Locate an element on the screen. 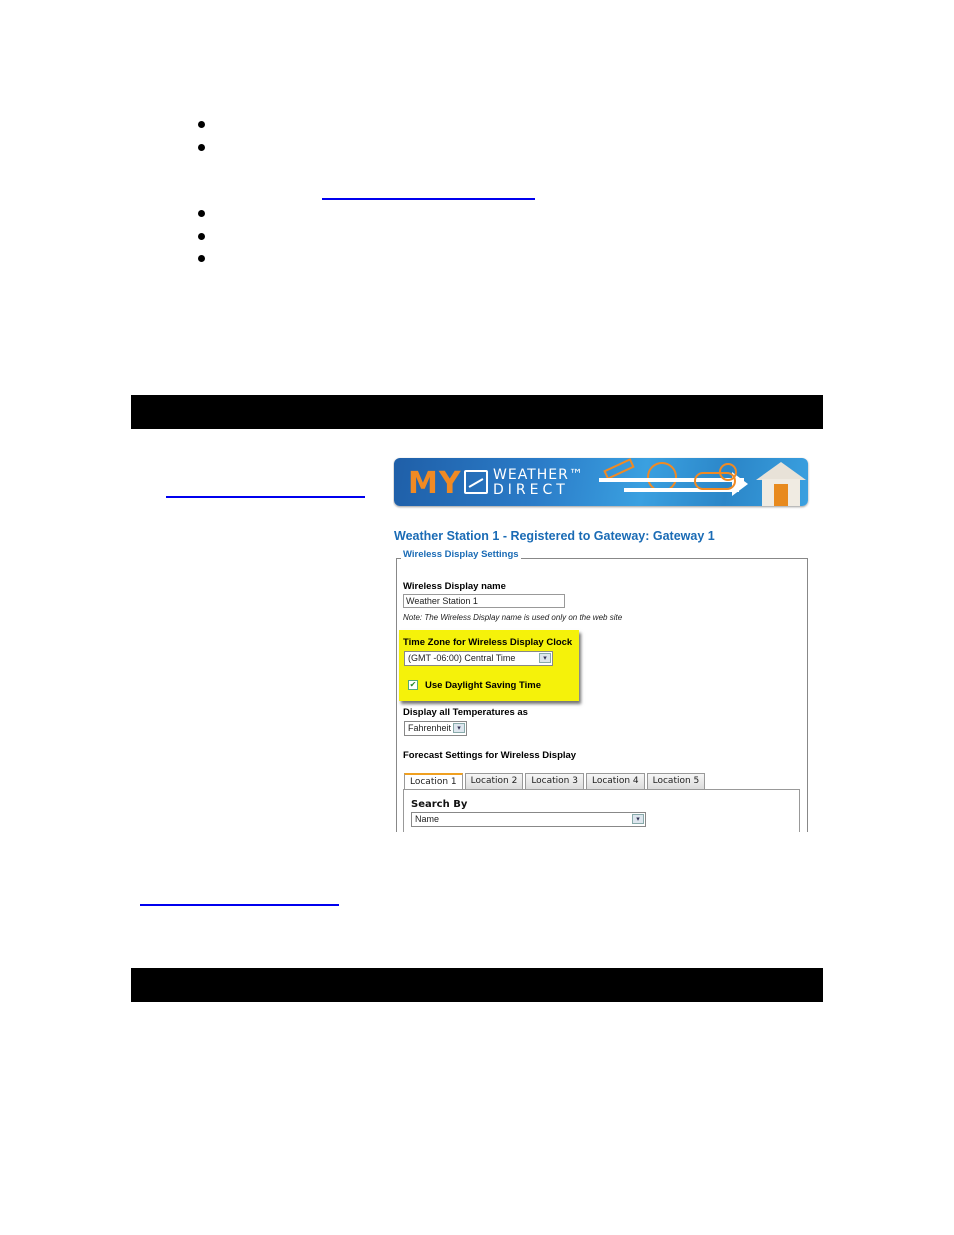 This screenshot has height=1235, width=954. daylight-saving-checkbox: ✔ is located at coordinates (413, 685).